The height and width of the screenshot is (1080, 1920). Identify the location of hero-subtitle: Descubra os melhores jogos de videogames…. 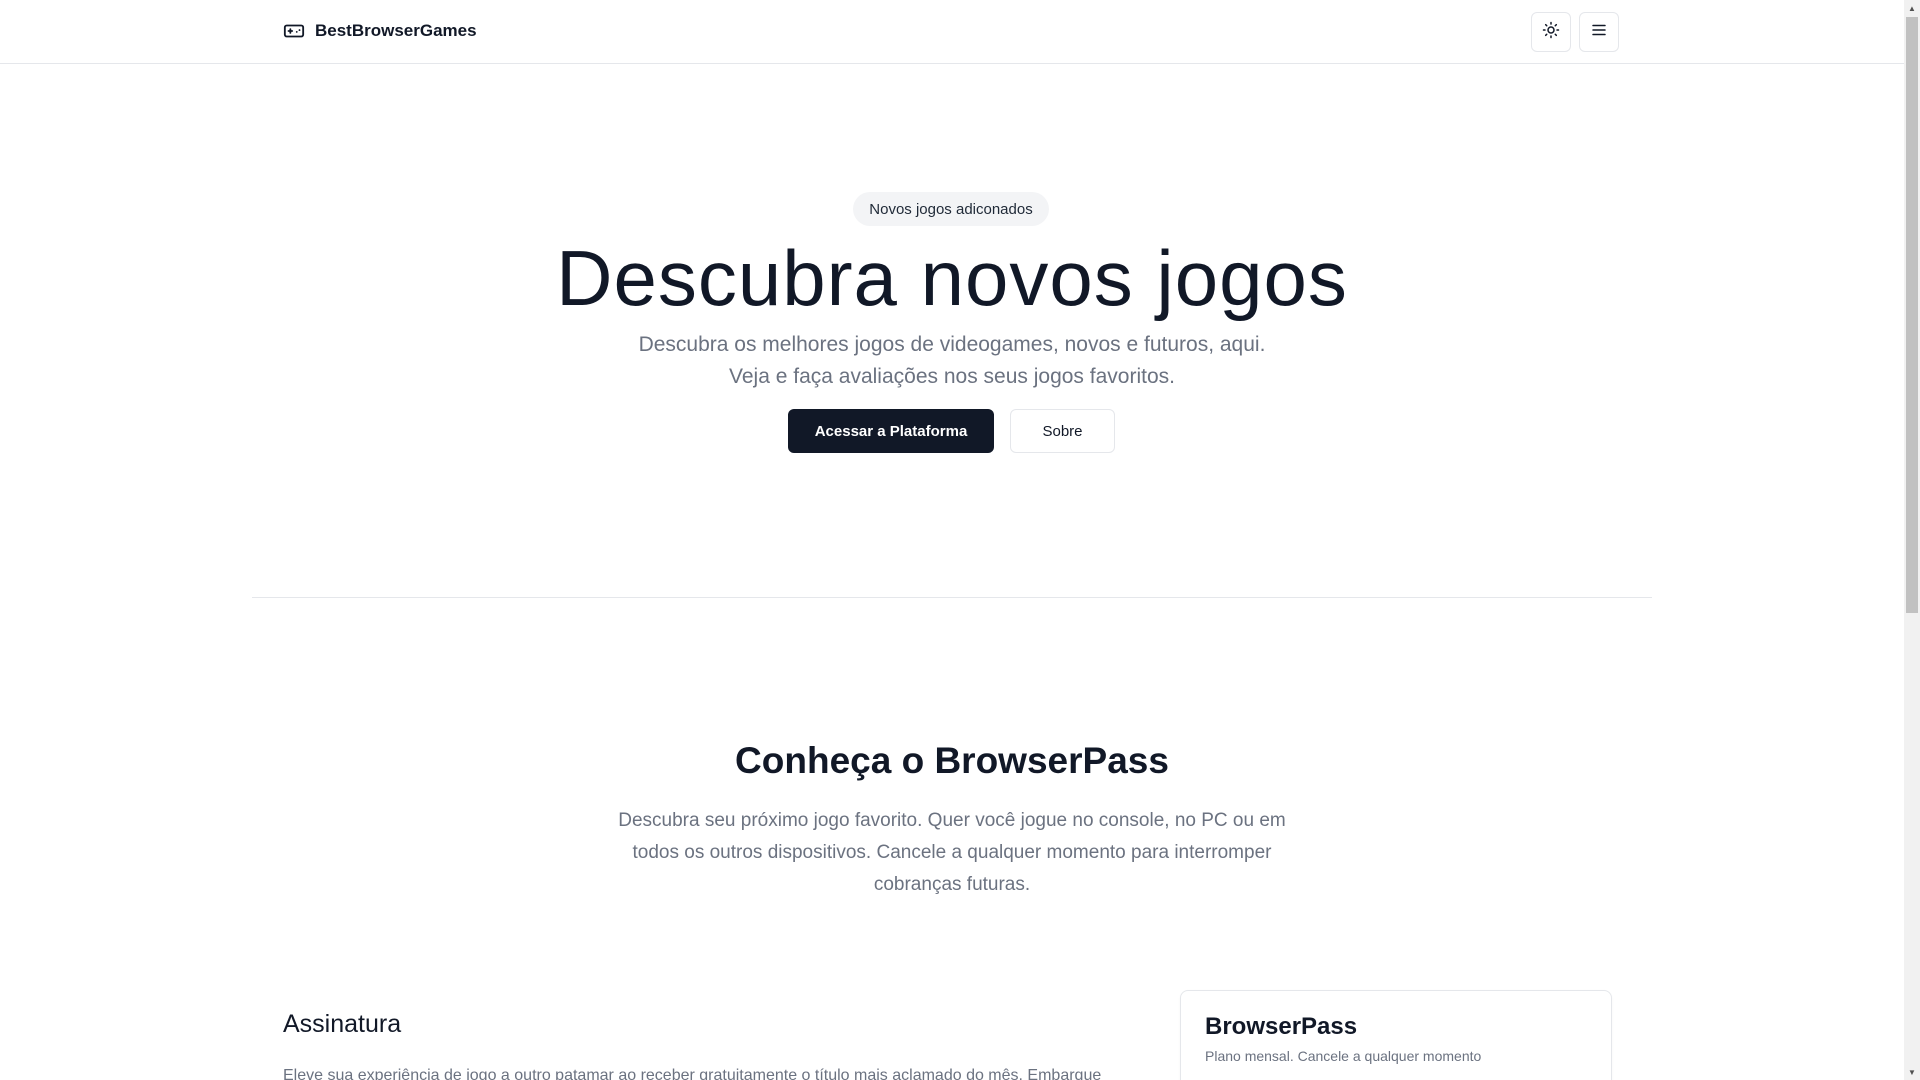
(952, 361).